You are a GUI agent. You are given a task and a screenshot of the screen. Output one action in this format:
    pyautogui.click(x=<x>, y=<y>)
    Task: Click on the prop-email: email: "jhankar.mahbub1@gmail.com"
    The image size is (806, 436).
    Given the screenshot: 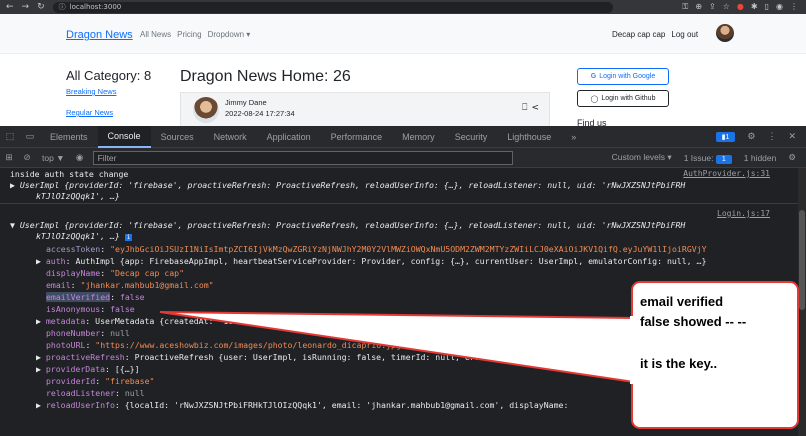 What is the action you would take?
    pyautogui.click(x=130, y=285)
    